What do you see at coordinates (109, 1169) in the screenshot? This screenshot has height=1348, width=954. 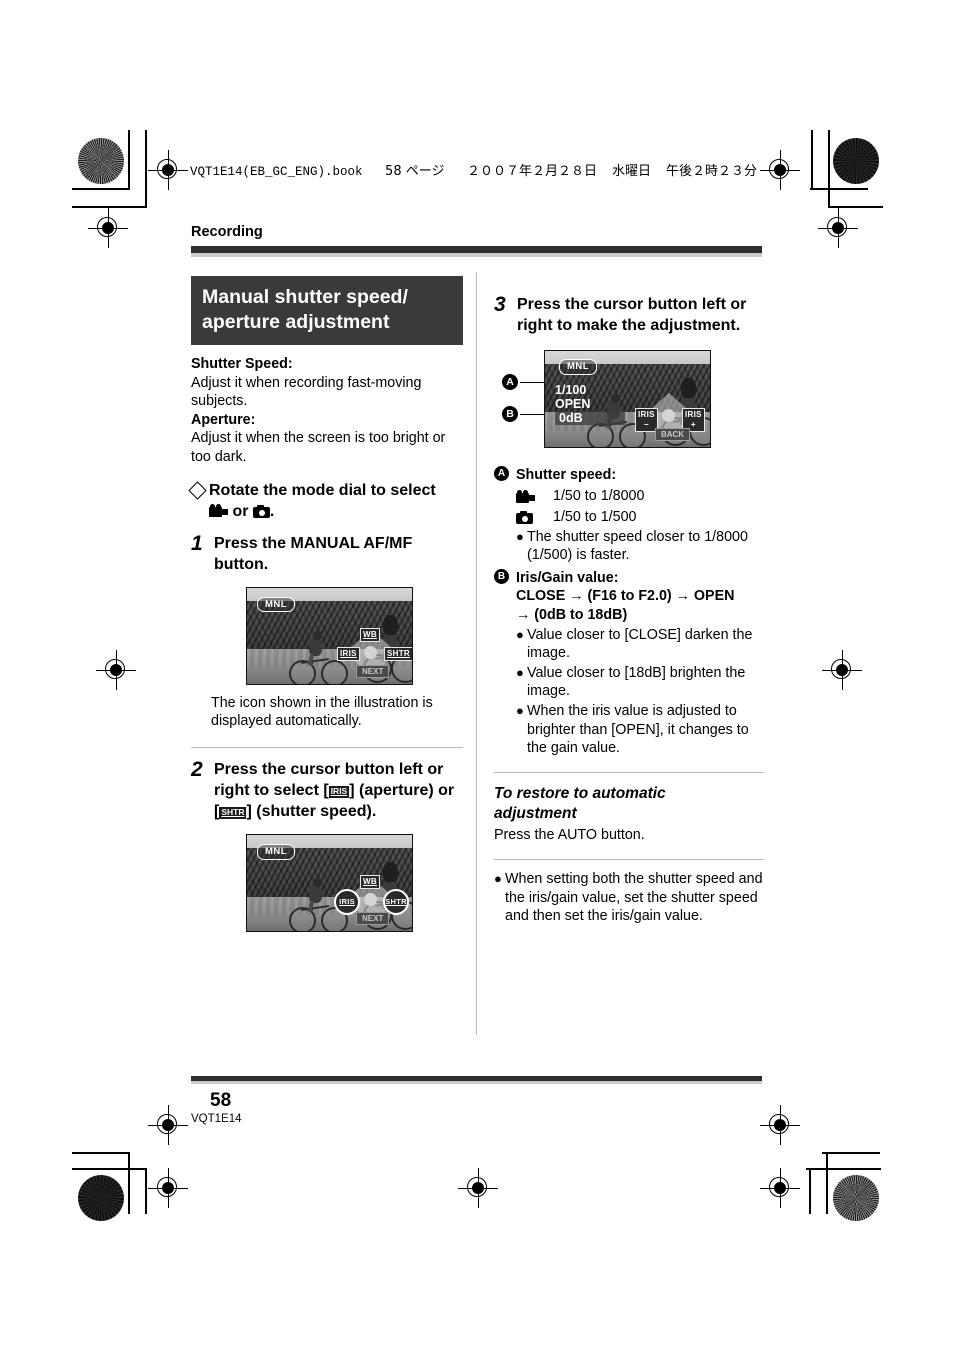 I see `crop-line-bl-h2` at bounding box center [109, 1169].